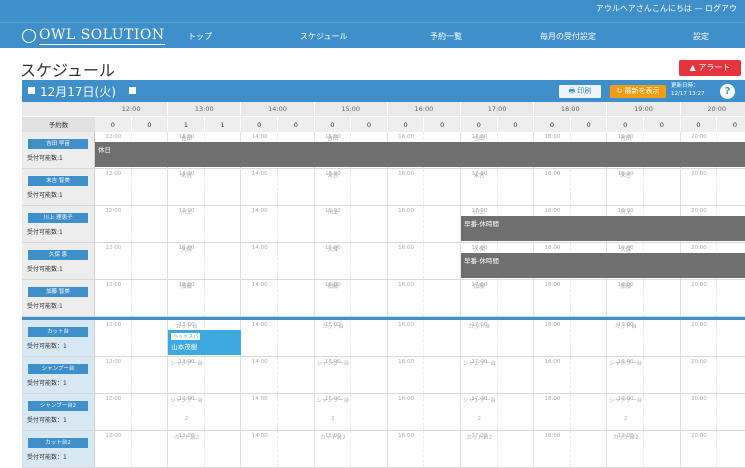 This screenshot has width=745, height=468. I want to click on nav-monthly-settings: 毎月の受付設定, so click(568, 36).